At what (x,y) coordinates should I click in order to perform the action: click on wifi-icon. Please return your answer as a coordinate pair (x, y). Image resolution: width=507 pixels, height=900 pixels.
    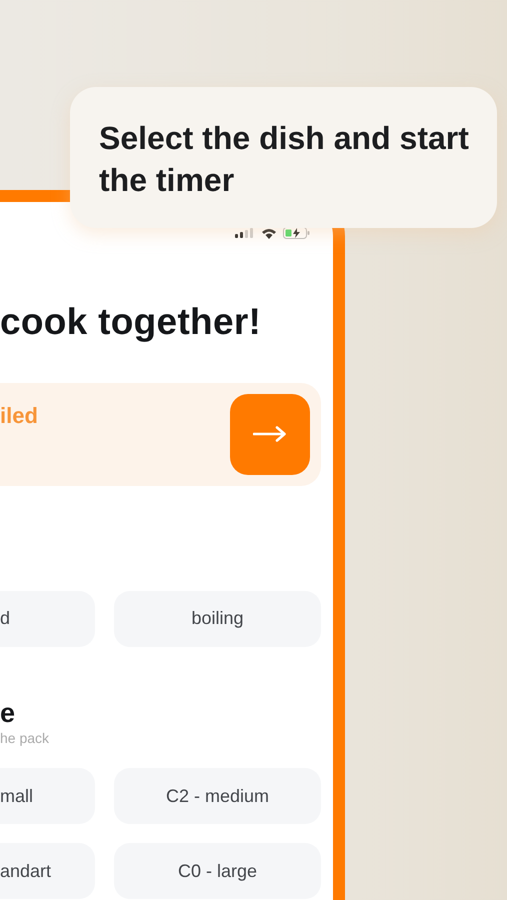
    Looking at the image, I should click on (269, 233).